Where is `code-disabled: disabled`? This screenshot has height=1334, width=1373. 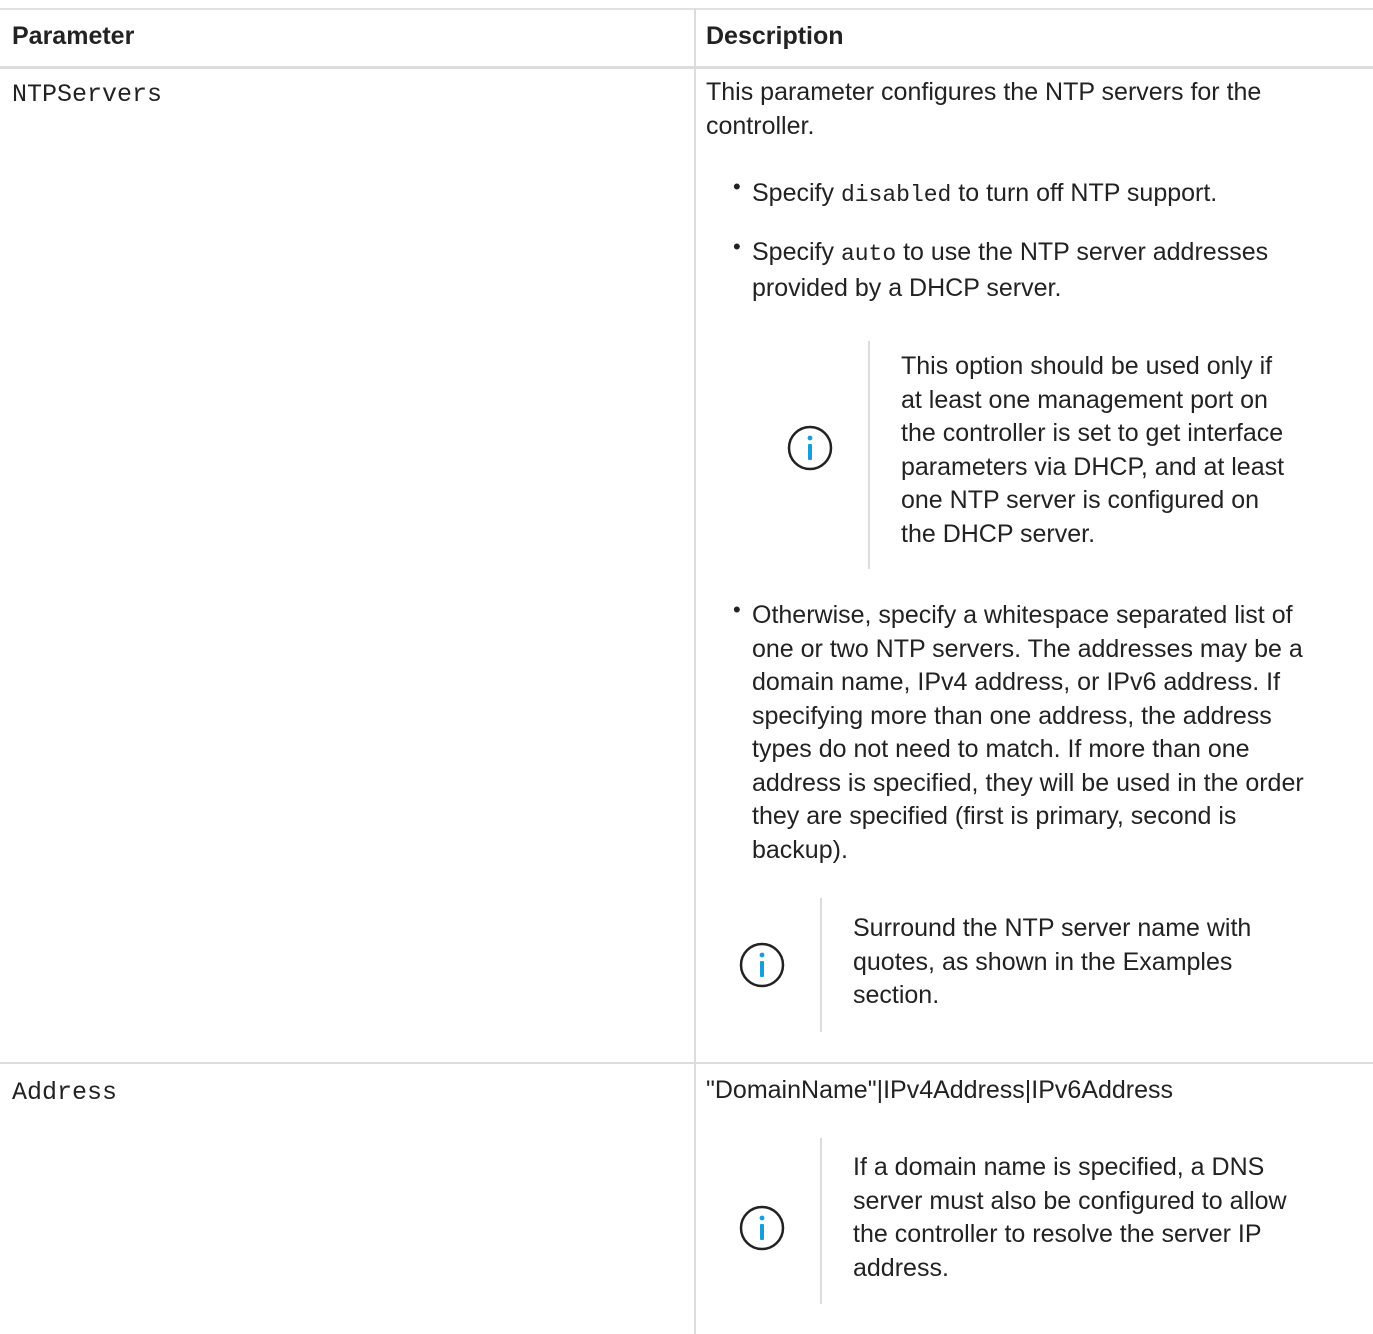
code-disabled: disabled is located at coordinates (896, 195).